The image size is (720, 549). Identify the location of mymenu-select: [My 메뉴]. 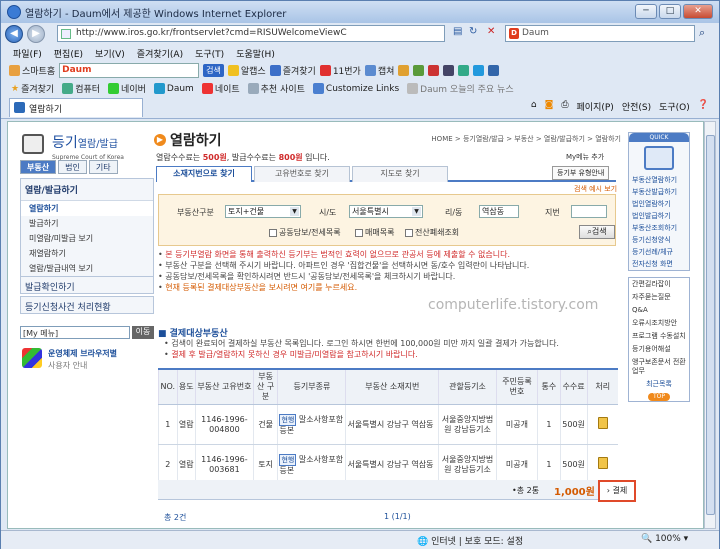
(75, 332).